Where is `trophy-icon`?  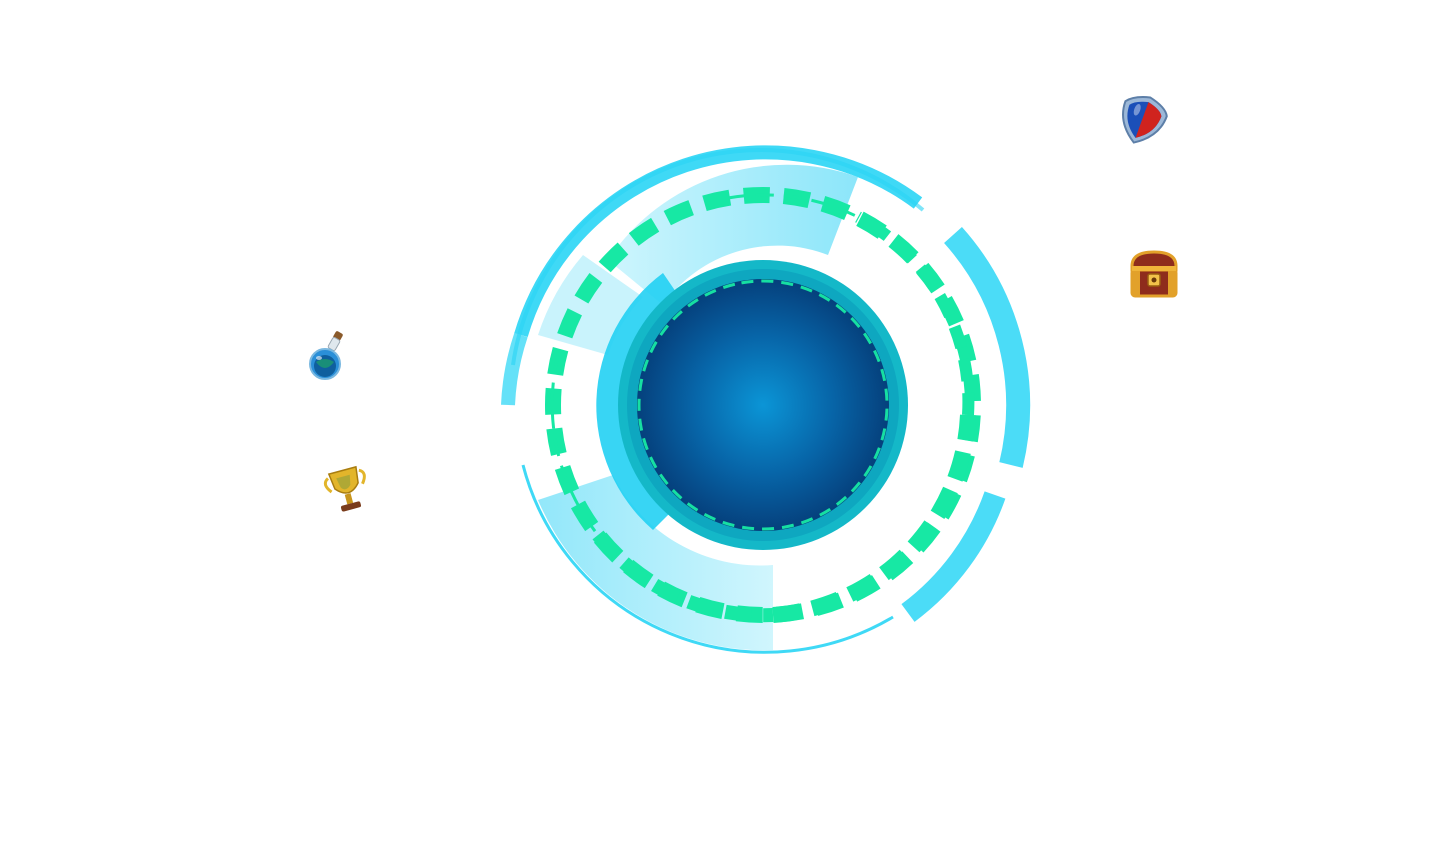
trophy-icon is located at coordinates (348, 490).